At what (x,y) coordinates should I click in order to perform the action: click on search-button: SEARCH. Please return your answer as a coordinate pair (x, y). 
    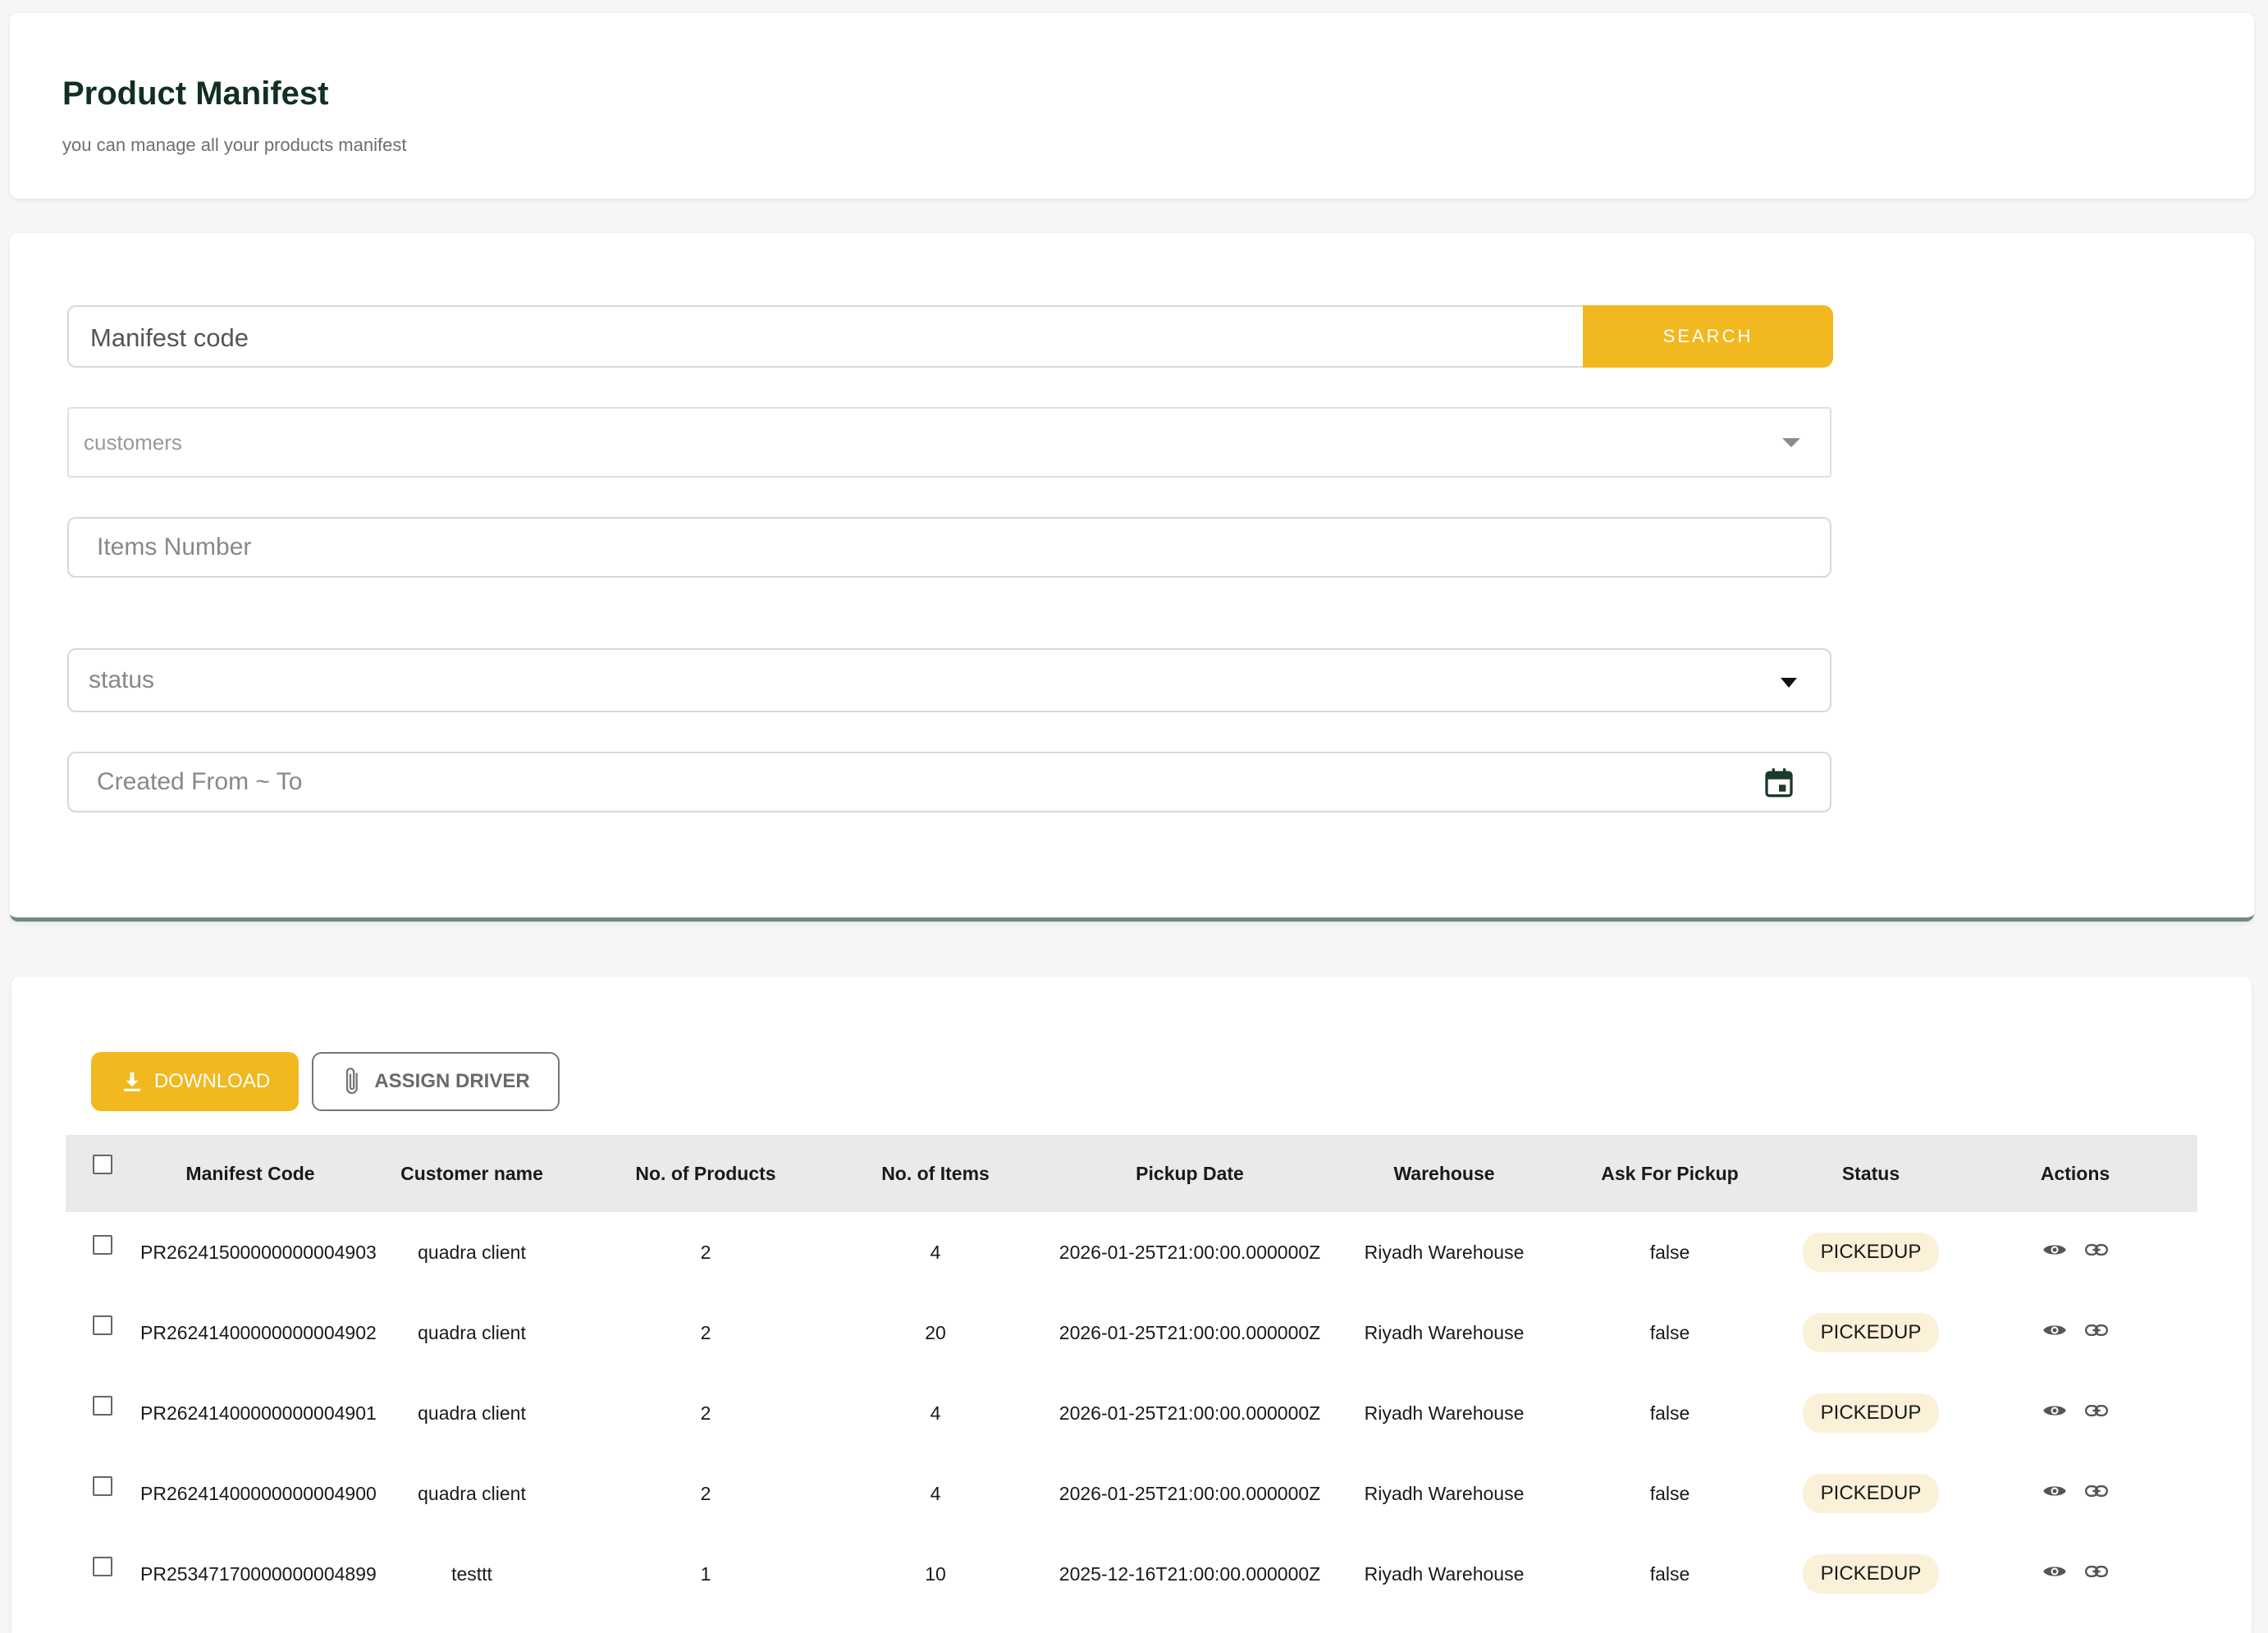
    Looking at the image, I should click on (1708, 337).